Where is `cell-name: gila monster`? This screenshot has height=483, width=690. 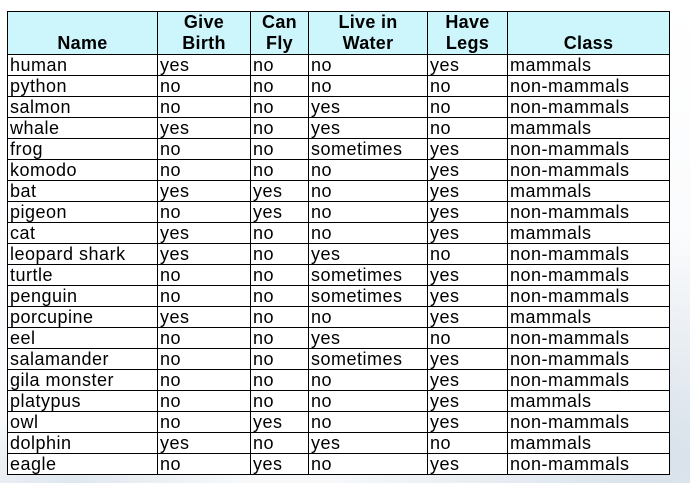
cell-name: gila monster is located at coordinates (82, 380).